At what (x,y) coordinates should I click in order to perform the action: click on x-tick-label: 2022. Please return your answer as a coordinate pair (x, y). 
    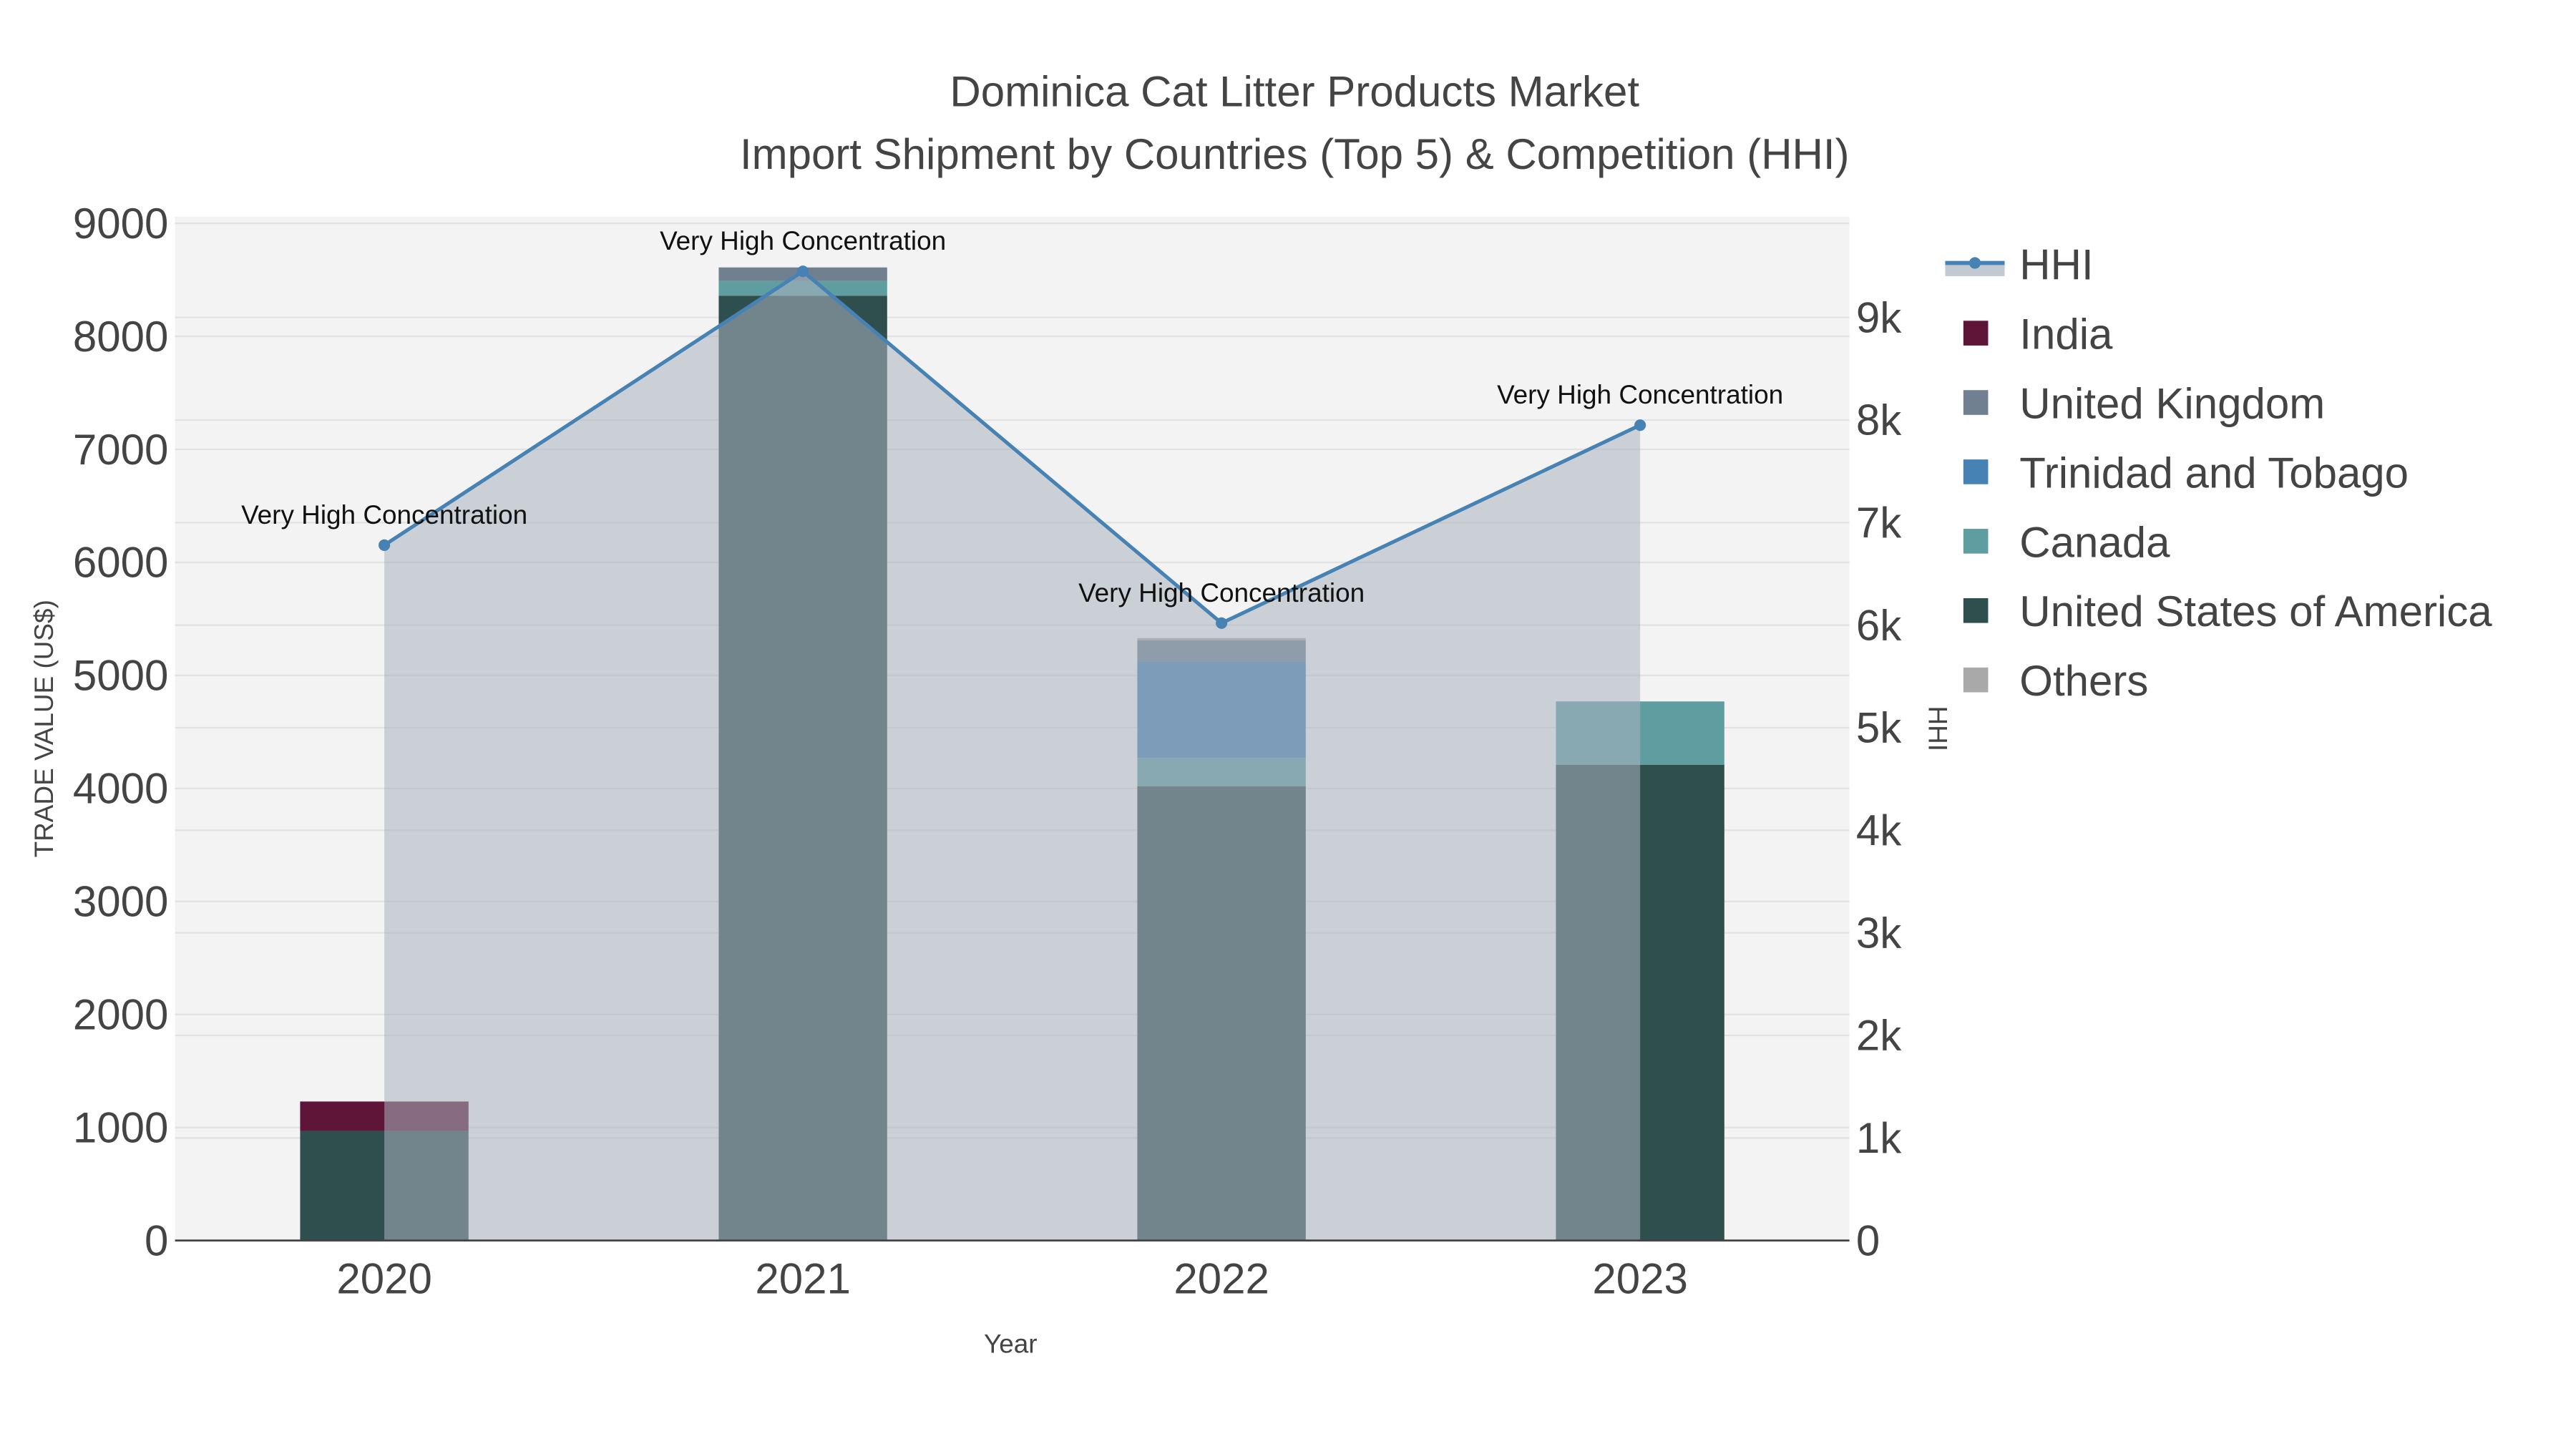
    Looking at the image, I should click on (1221, 1279).